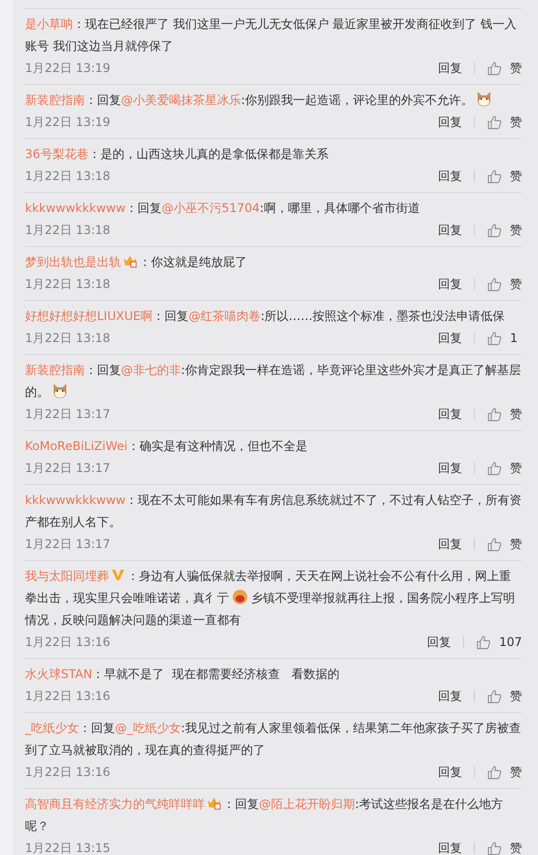 The height and width of the screenshot is (855, 538). Describe the element at coordinates (510, 642) in the screenshot. I see `like-count: 107` at that location.